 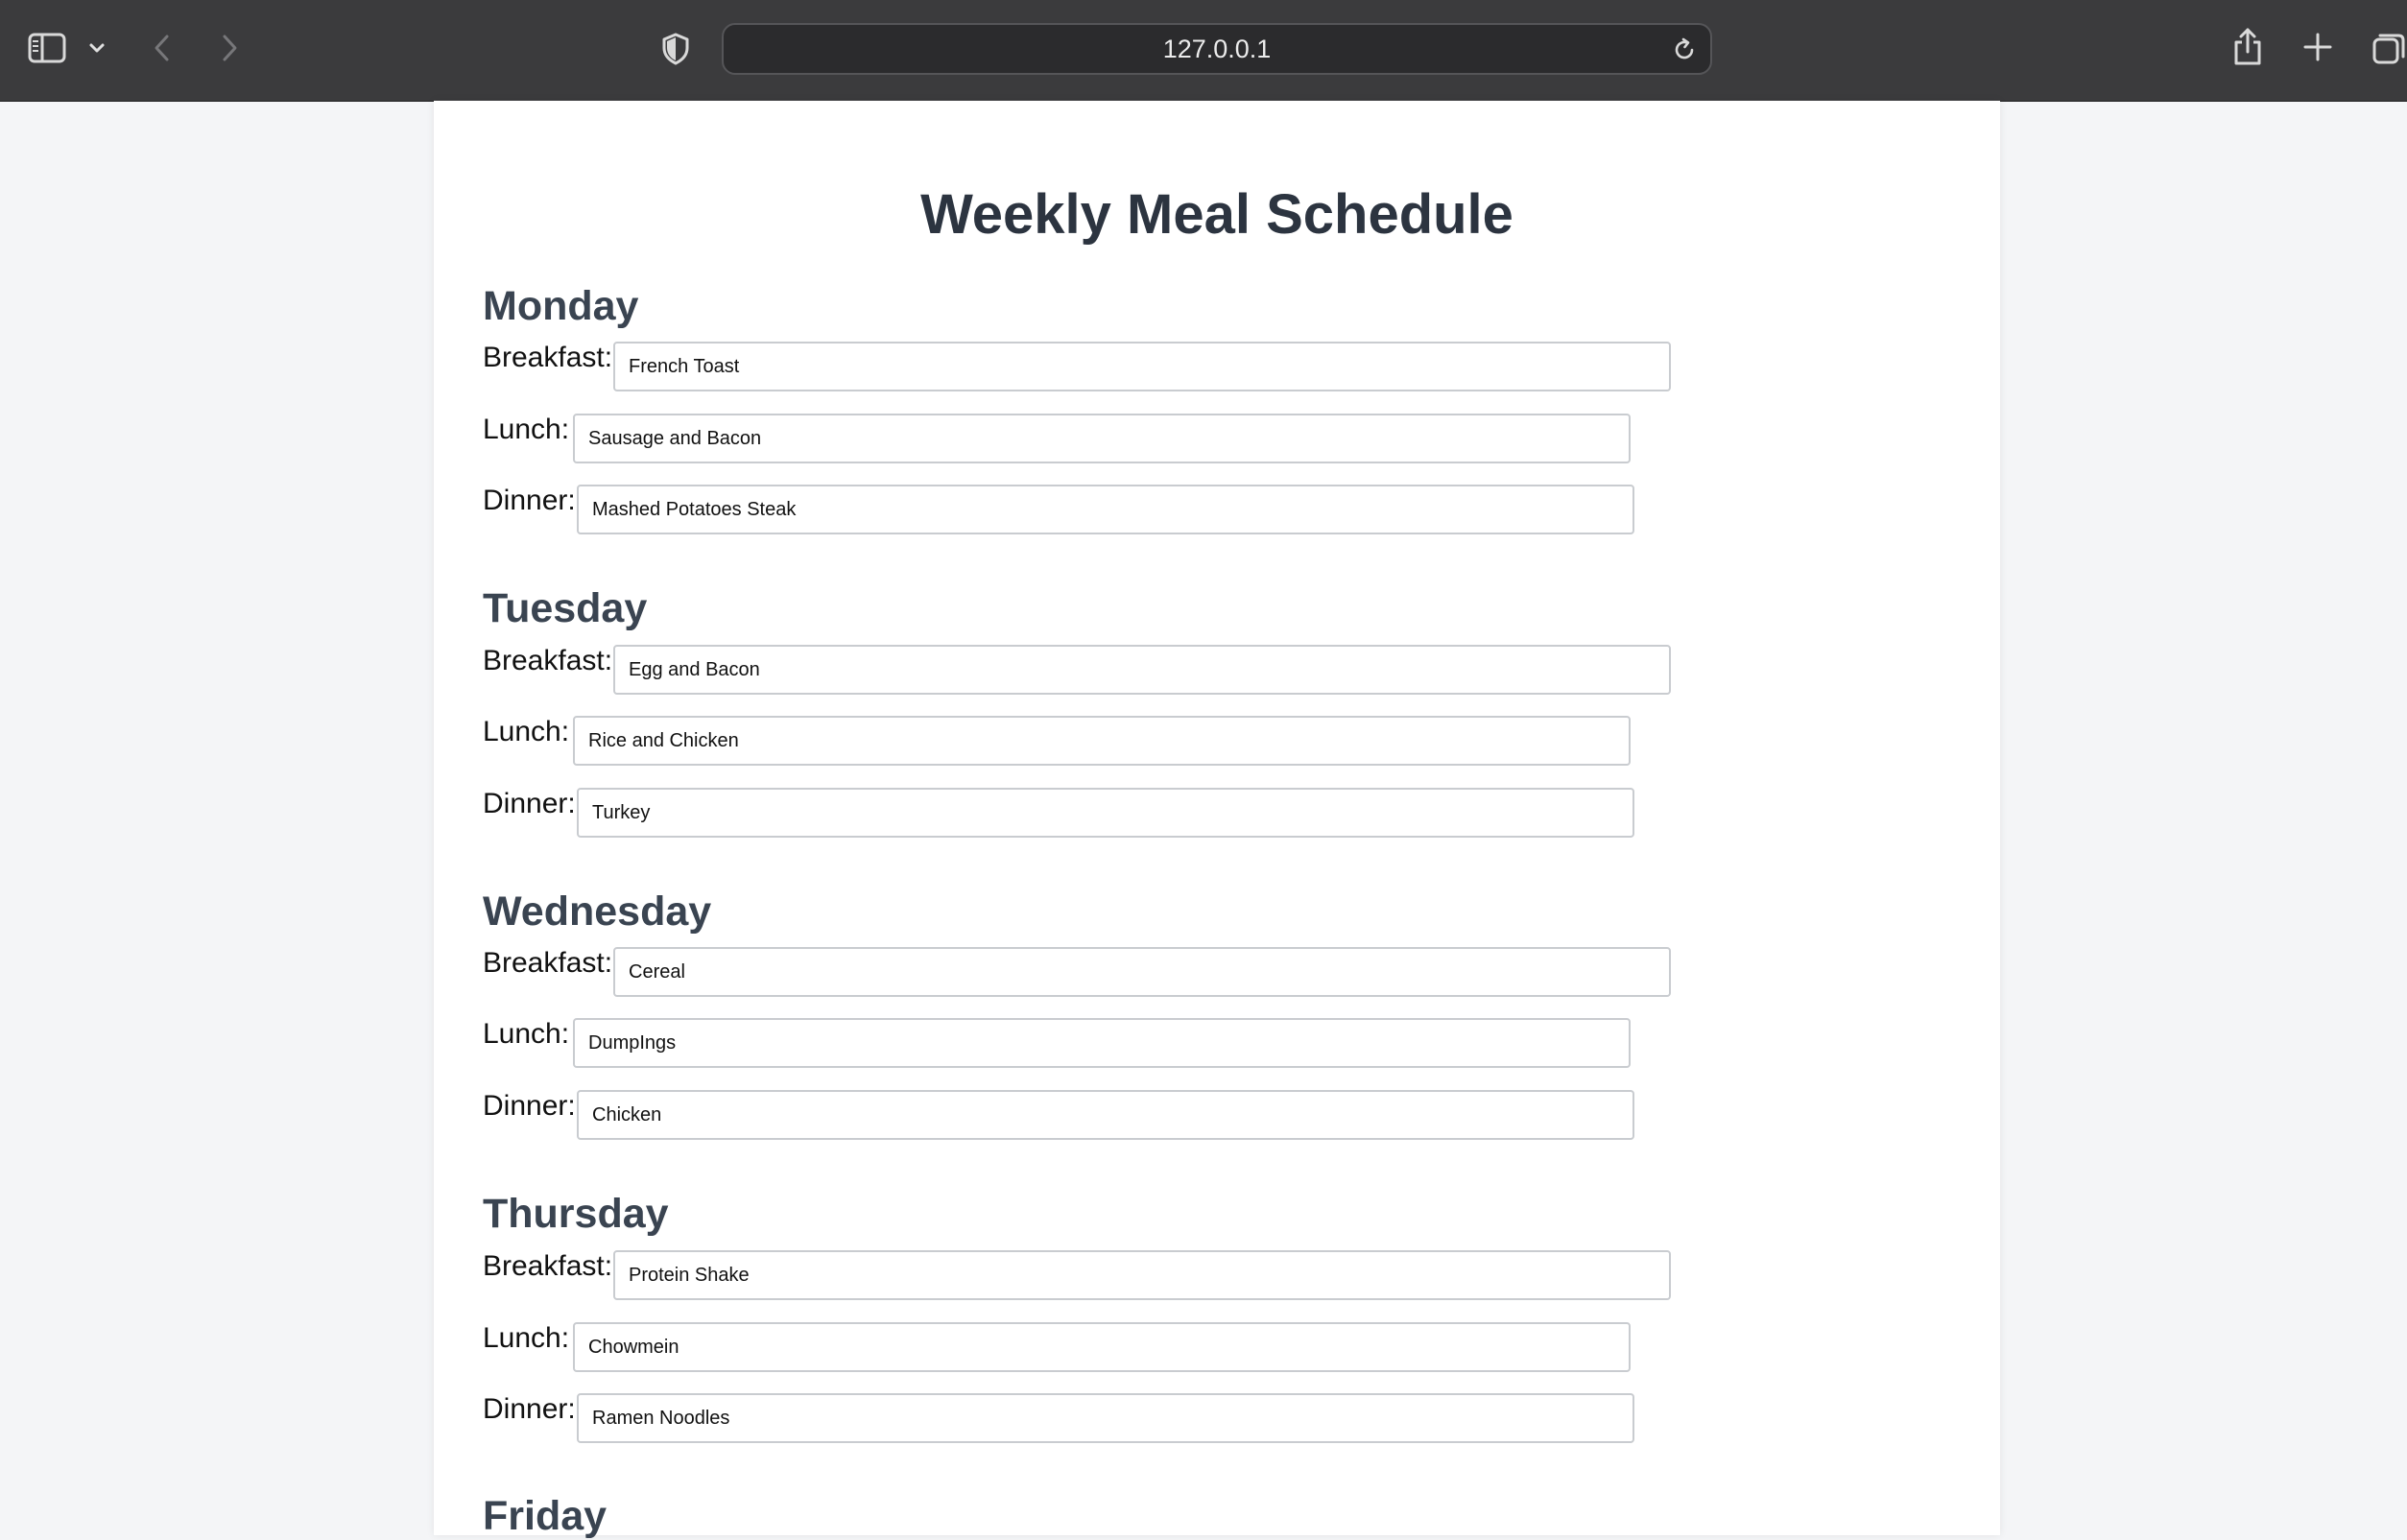 I want to click on share-icon, so click(x=2247, y=47).